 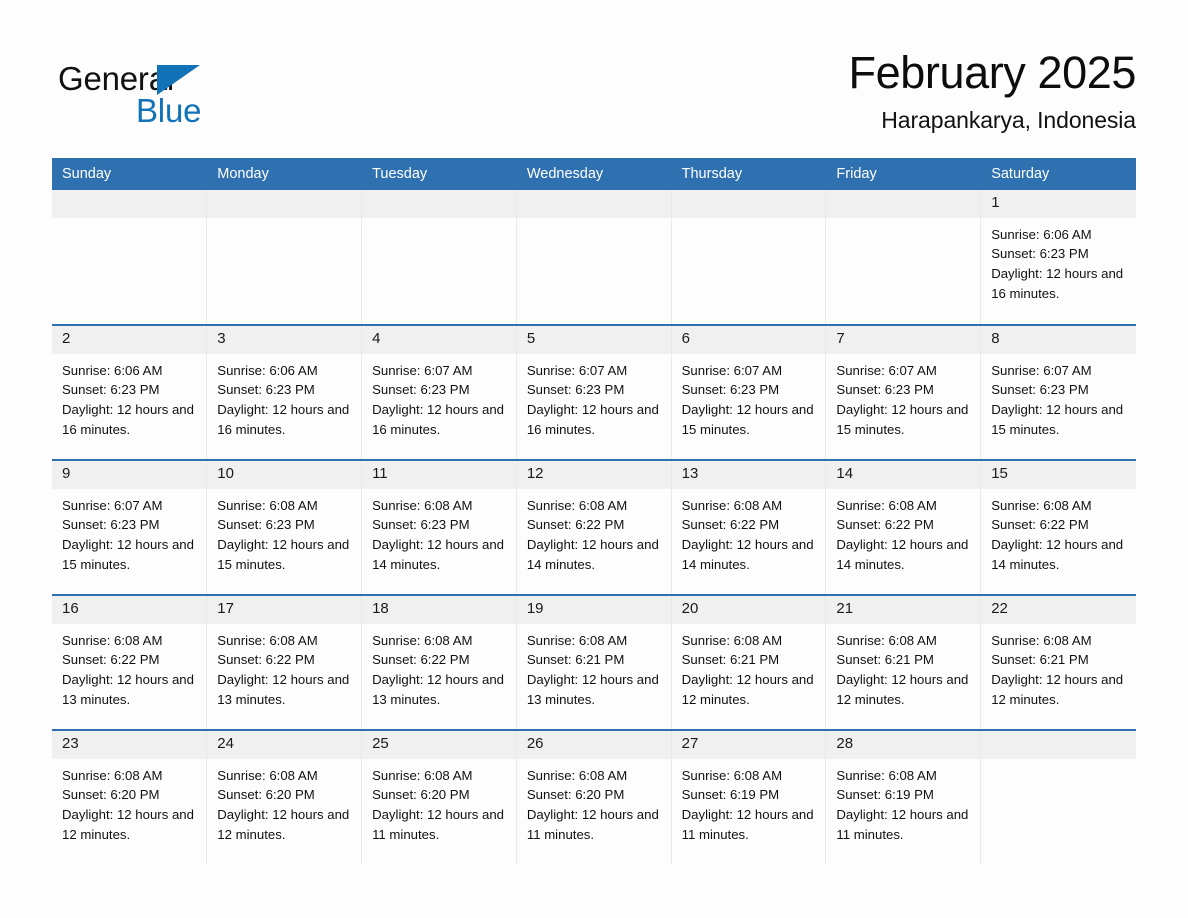 What do you see at coordinates (885, 660) in the screenshot?
I see `sunset-text: Sunset: 6:21 PM` at bounding box center [885, 660].